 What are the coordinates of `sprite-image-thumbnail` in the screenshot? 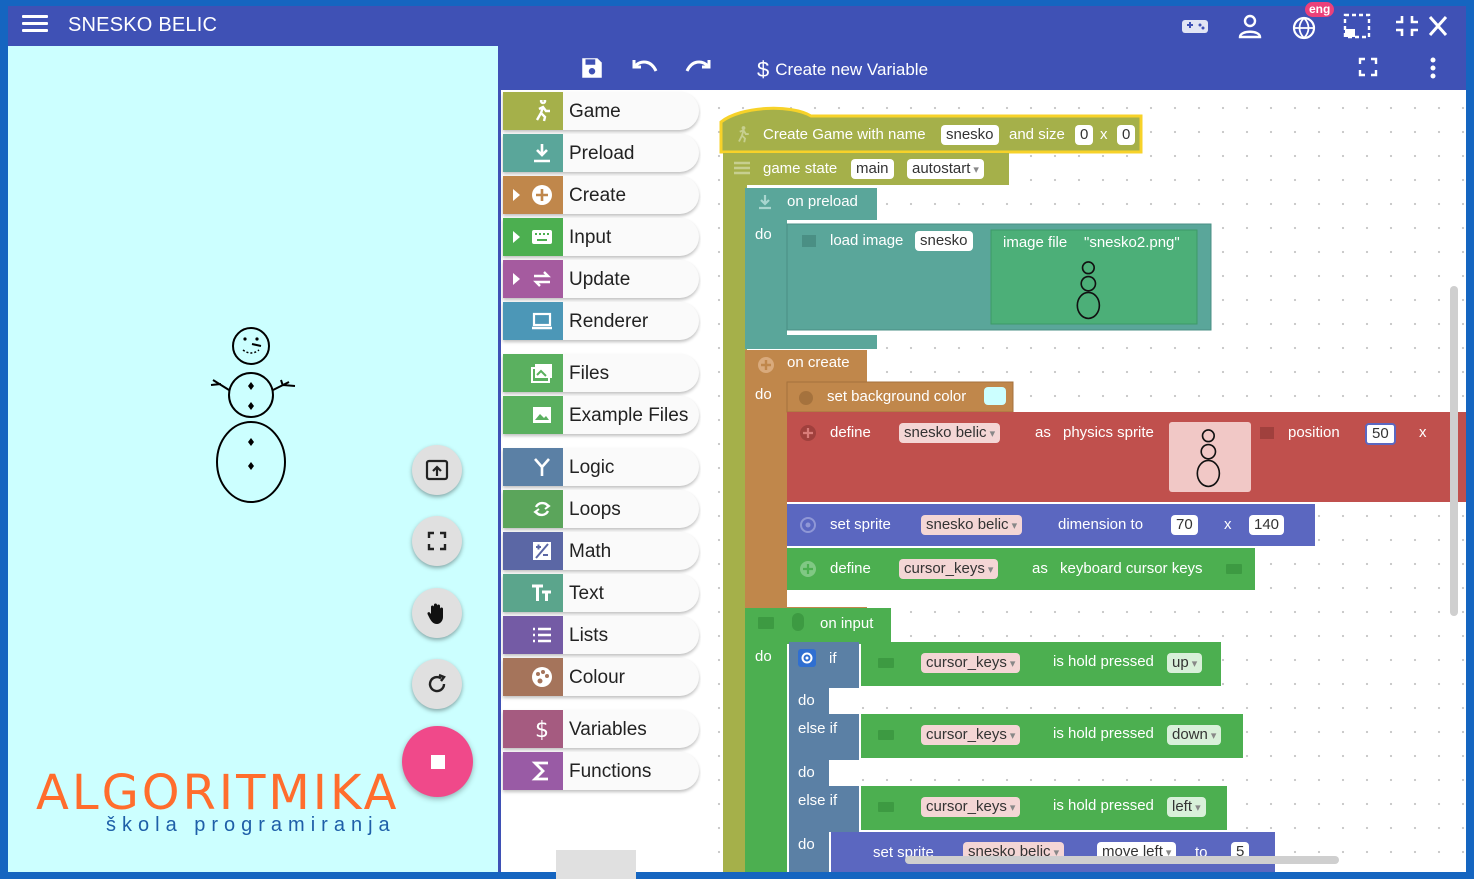 It's located at (1209, 458).